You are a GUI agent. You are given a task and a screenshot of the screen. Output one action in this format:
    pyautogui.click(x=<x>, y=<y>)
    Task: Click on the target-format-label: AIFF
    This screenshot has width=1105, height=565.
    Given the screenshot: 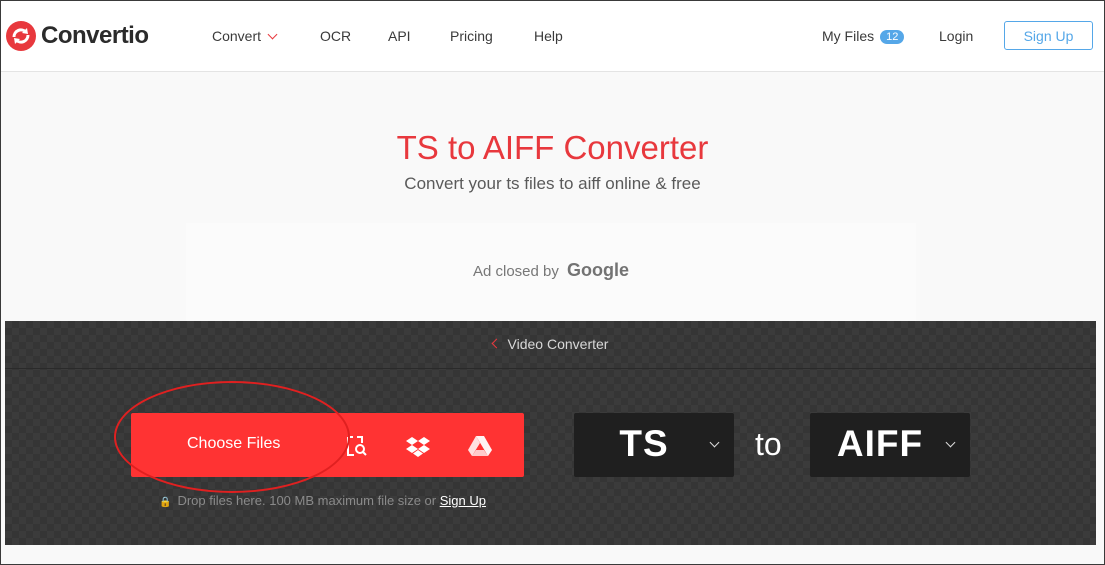 What is the action you would take?
    pyautogui.click(x=880, y=443)
    